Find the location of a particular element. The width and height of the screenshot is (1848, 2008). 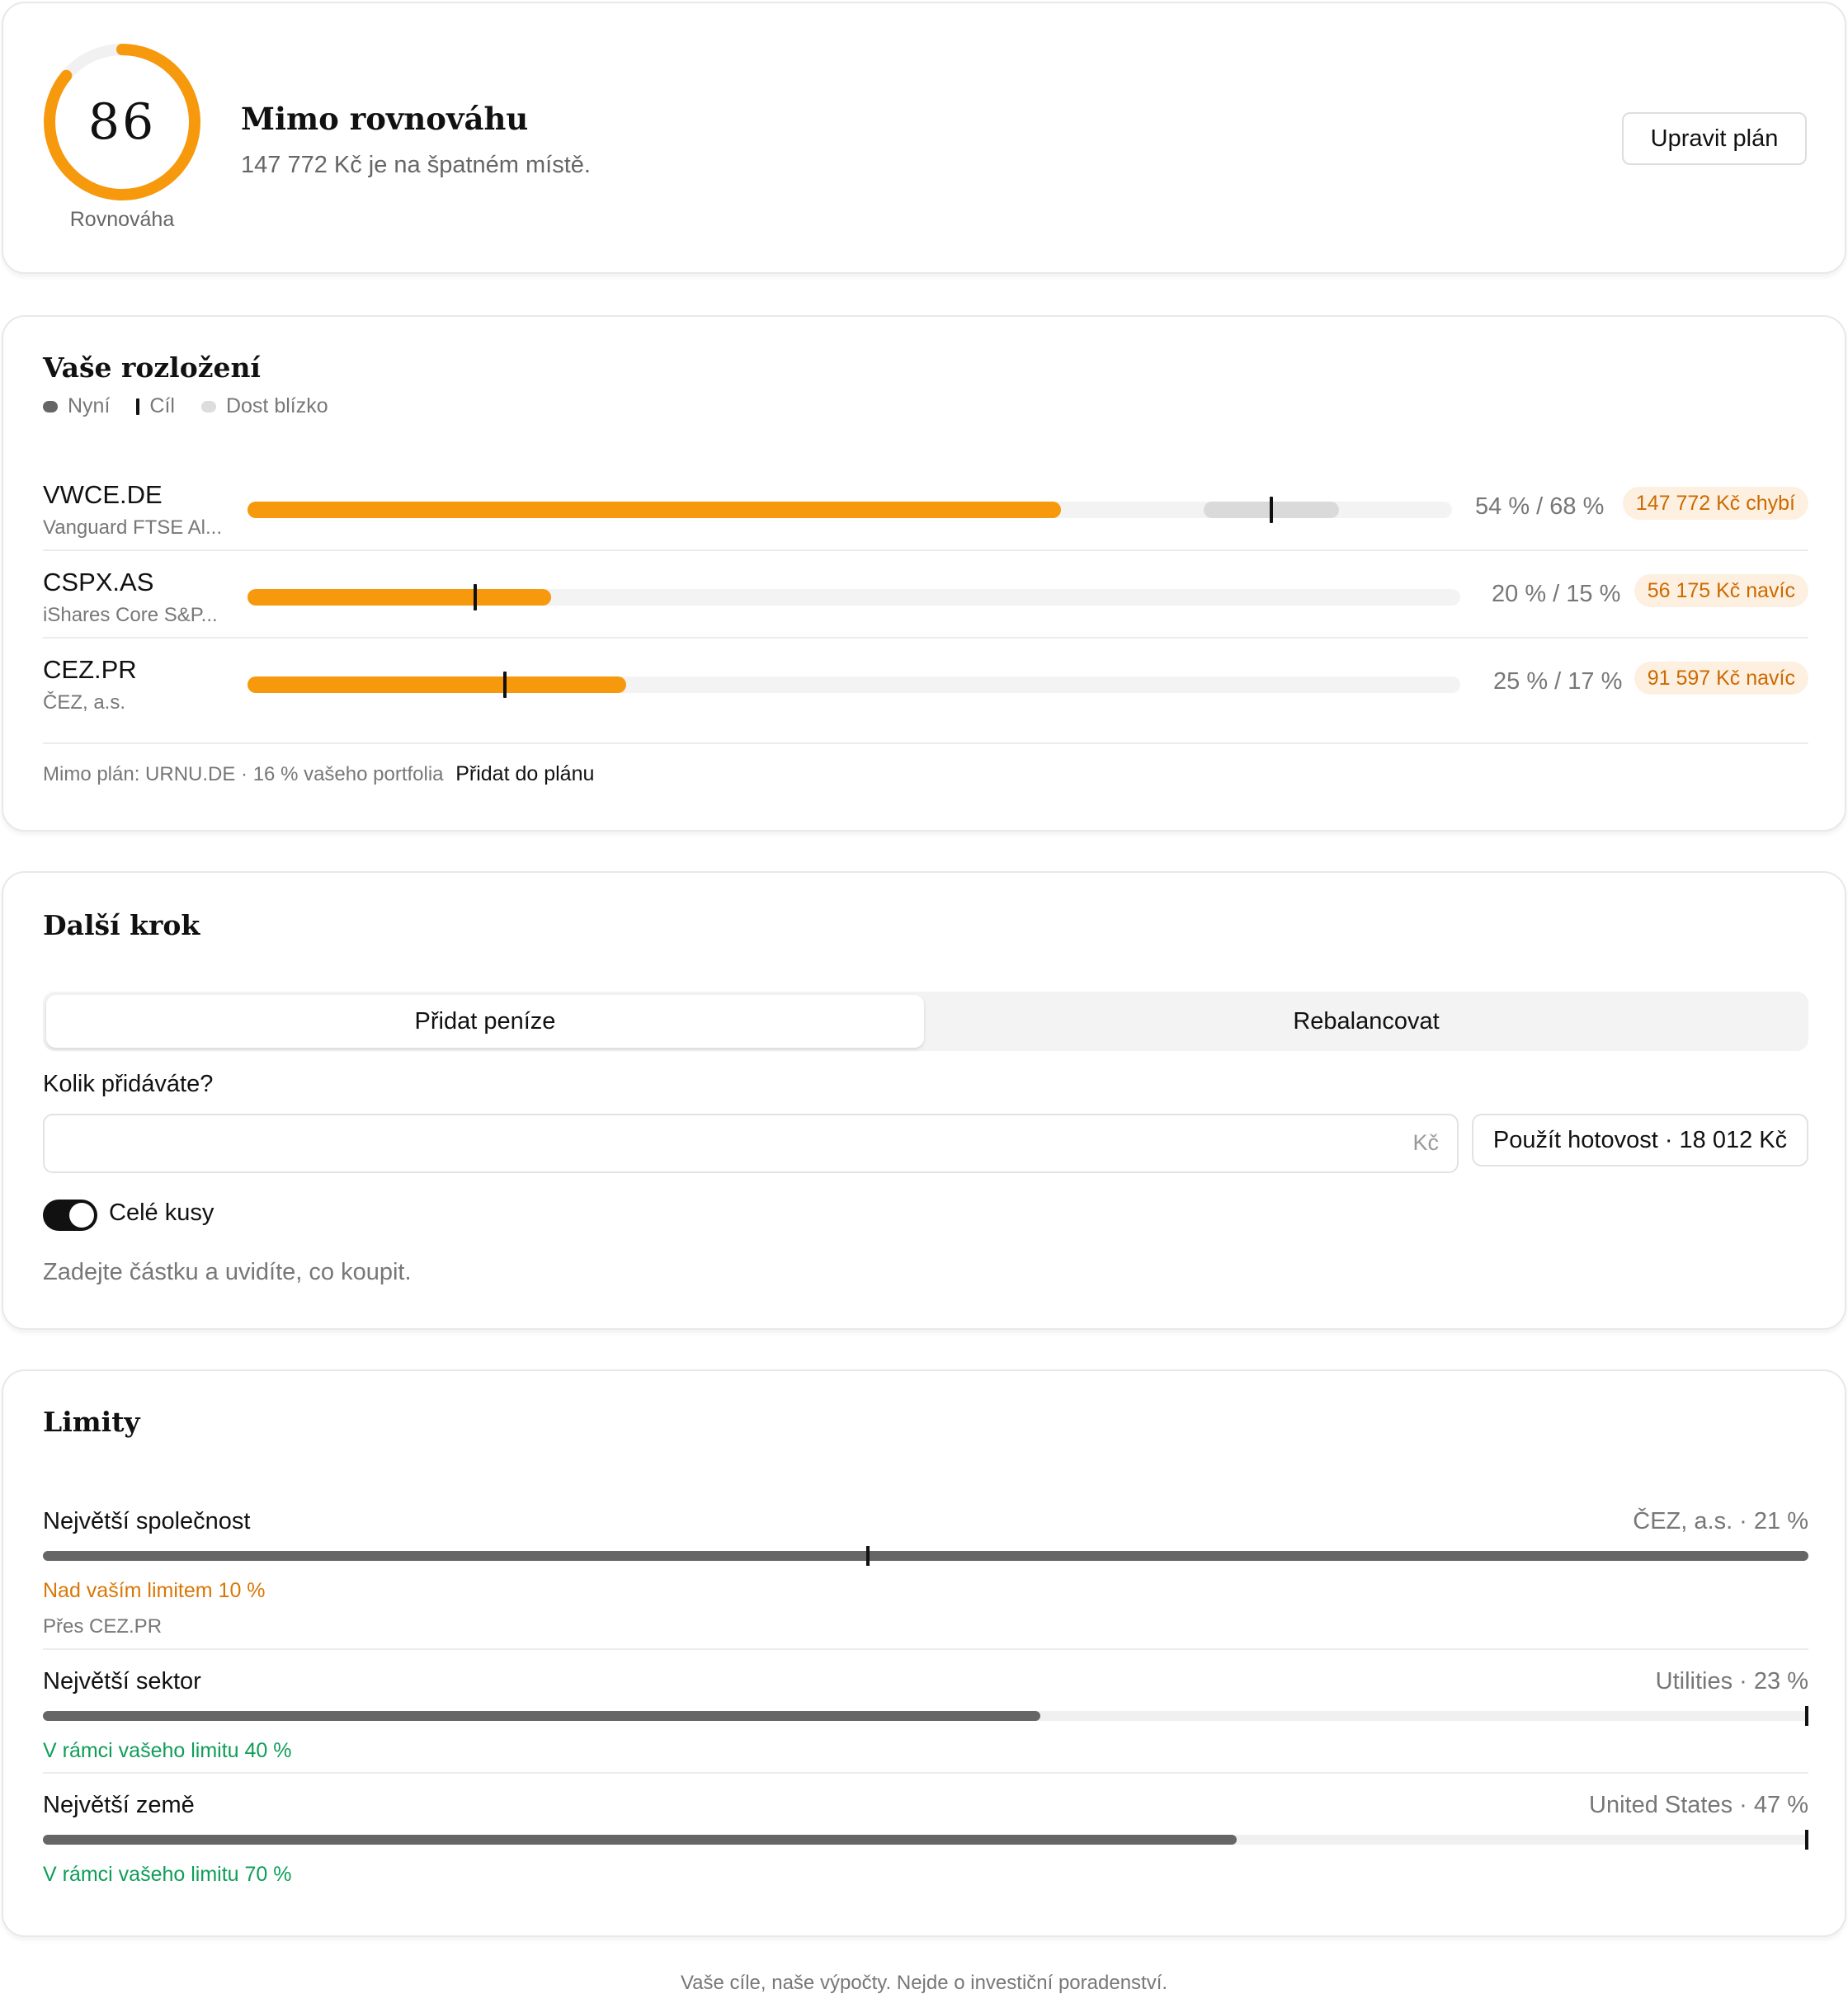

amount-hint: Zadejte částku a uvidíte, co koupit. is located at coordinates (227, 1272).